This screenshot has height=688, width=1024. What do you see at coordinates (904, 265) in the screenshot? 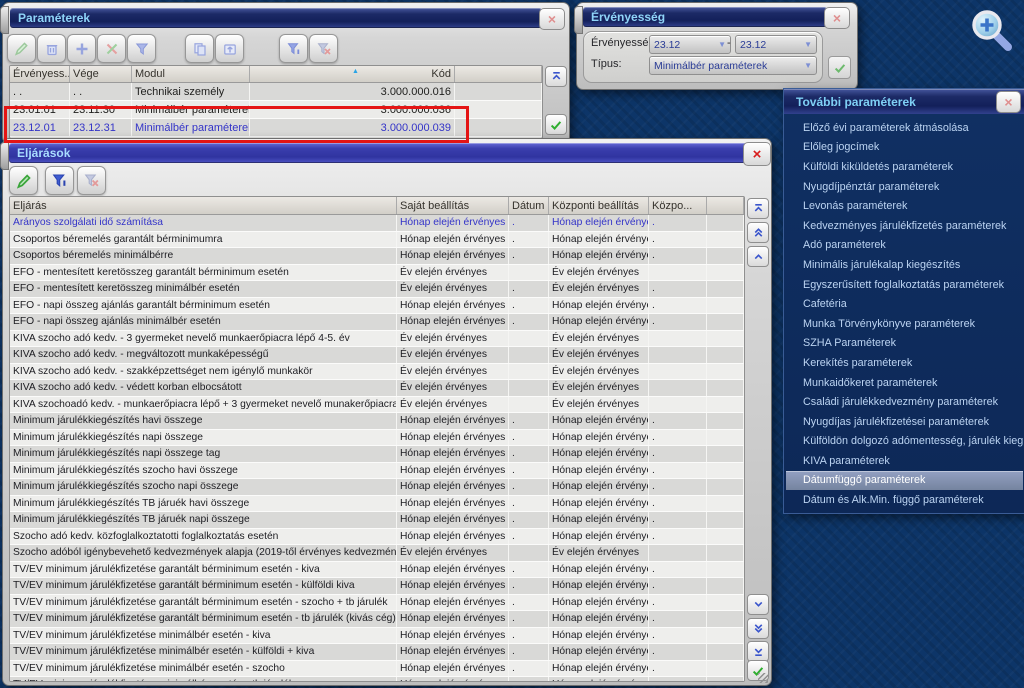
I see `panel-item: Minimális járulékalap kiegészítés` at bounding box center [904, 265].